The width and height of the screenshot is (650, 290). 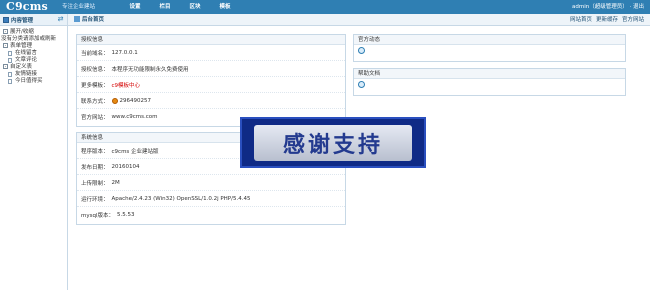 What do you see at coordinates (37, 53) in the screenshot?
I see `sidebar-item-messages: 在线留言` at bounding box center [37, 53].